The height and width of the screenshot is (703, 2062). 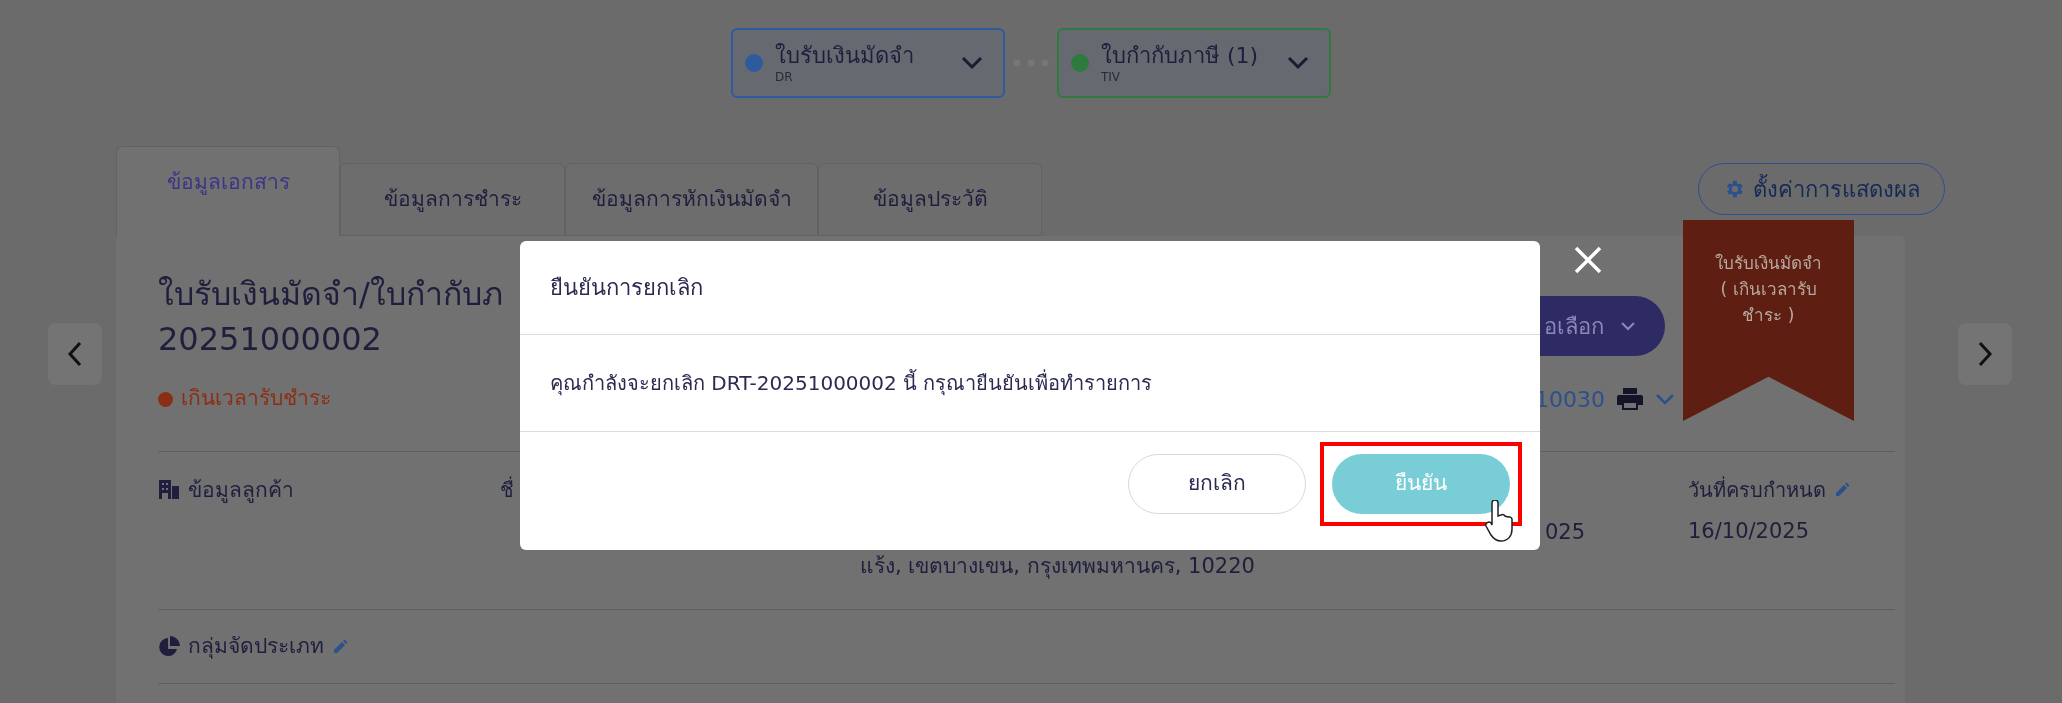 What do you see at coordinates (1421, 484) in the screenshot?
I see `confirm-button: ยืนยัน` at bounding box center [1421, 484].